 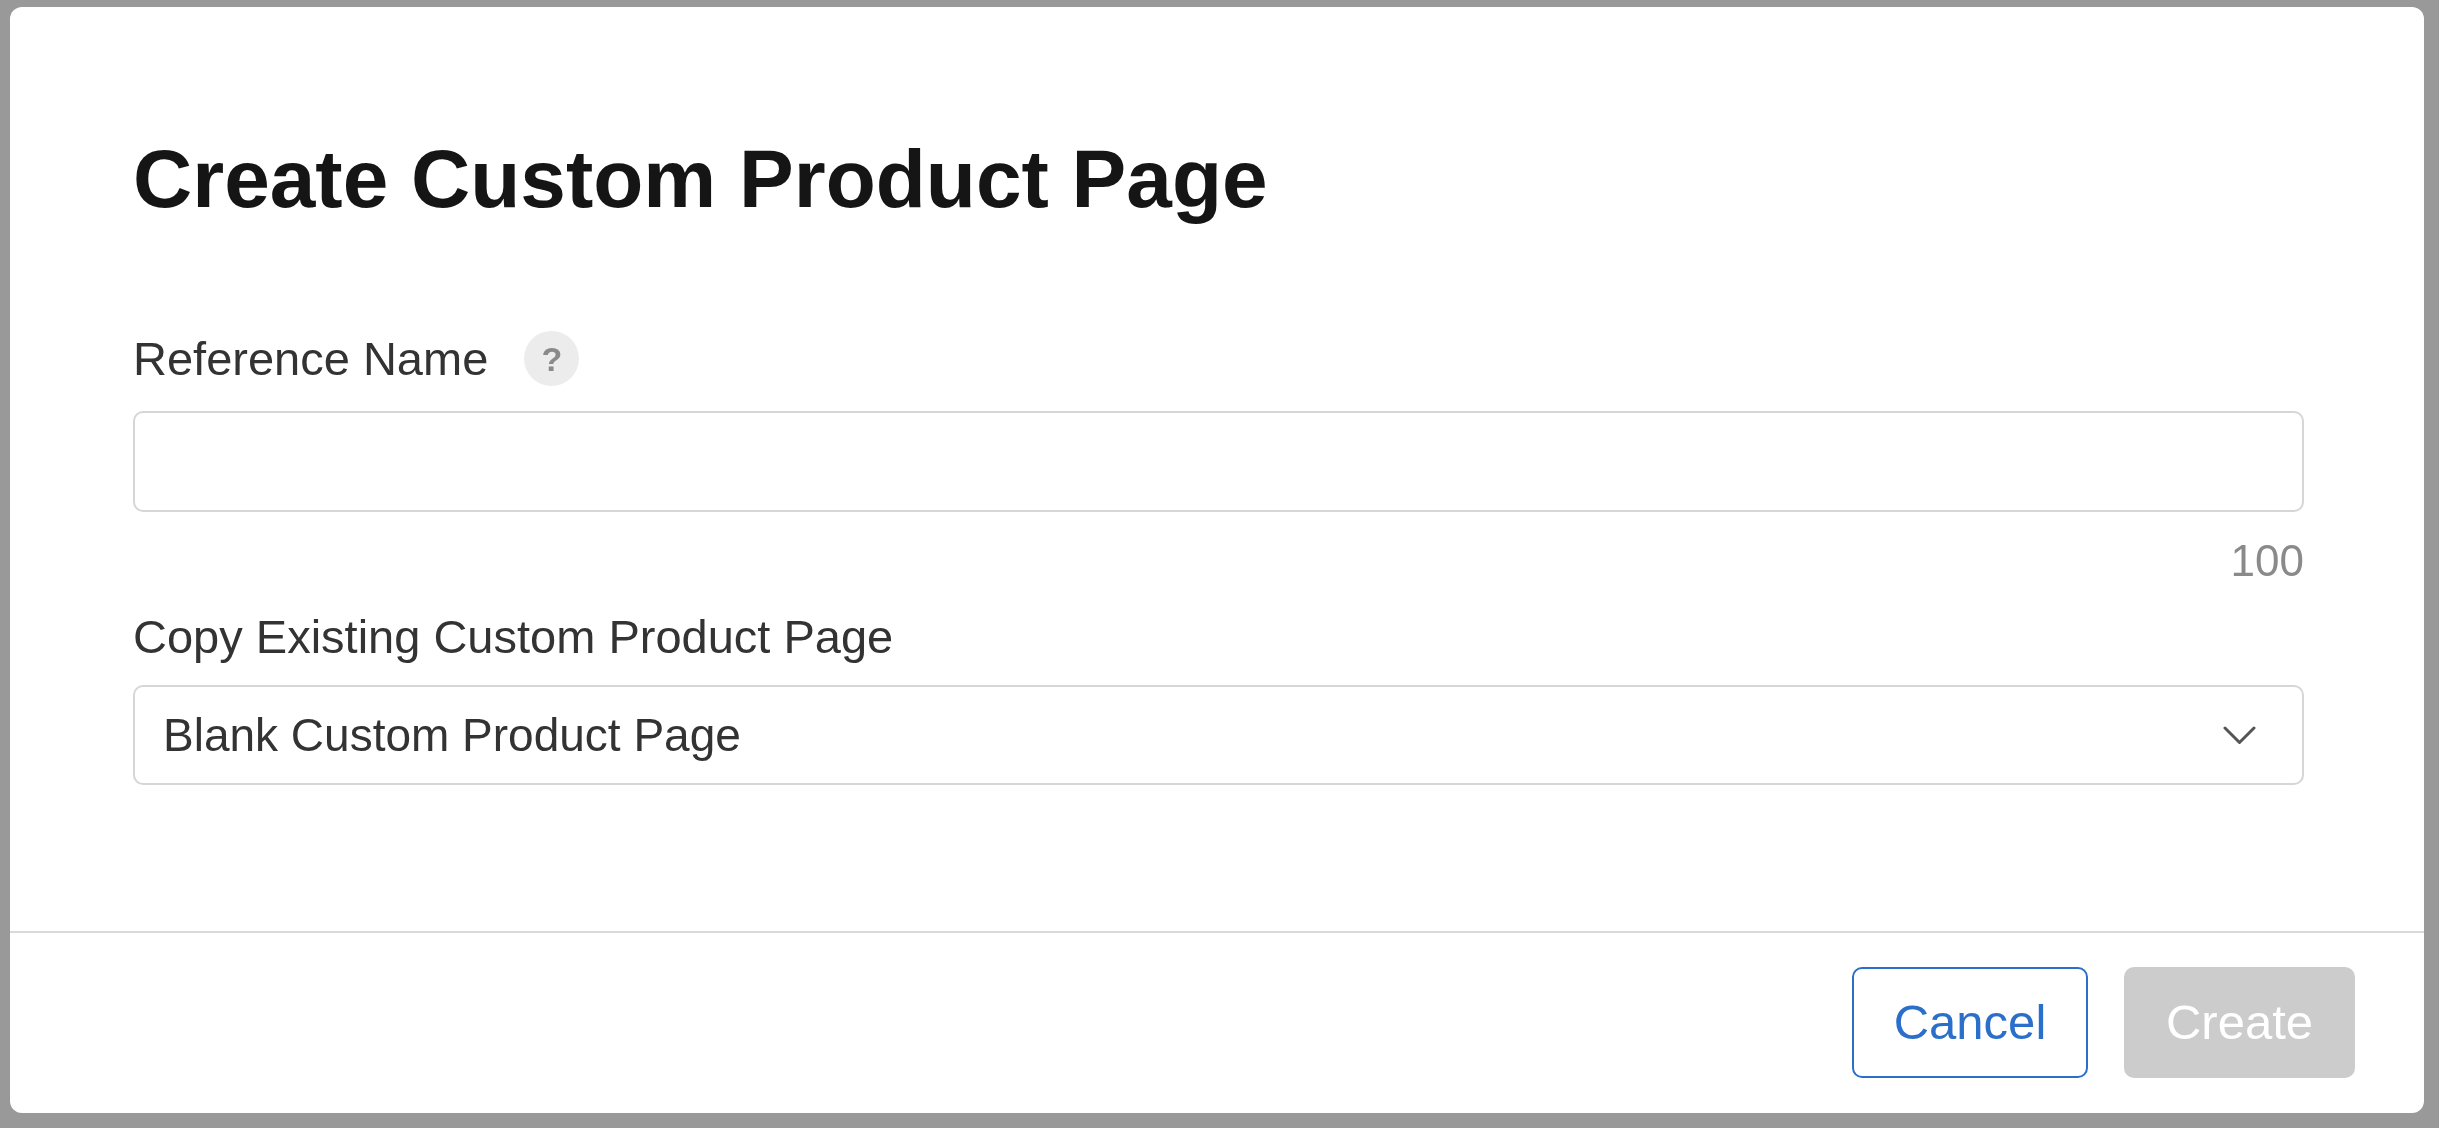 What do you see at coordinates (1218, 735) in the screenshot?
I see `select-dropdown: Blank Custom Product Page` at bounding box center [1218, 735].